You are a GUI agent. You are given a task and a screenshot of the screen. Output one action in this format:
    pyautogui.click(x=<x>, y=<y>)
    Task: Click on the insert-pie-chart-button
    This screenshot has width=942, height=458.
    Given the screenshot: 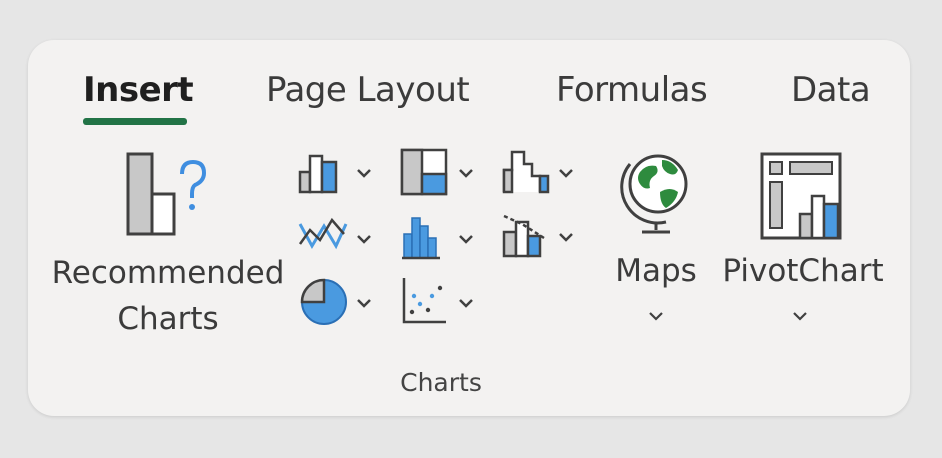 What is the action you would take?
    pyautogui.click(x=337, y=301)
    